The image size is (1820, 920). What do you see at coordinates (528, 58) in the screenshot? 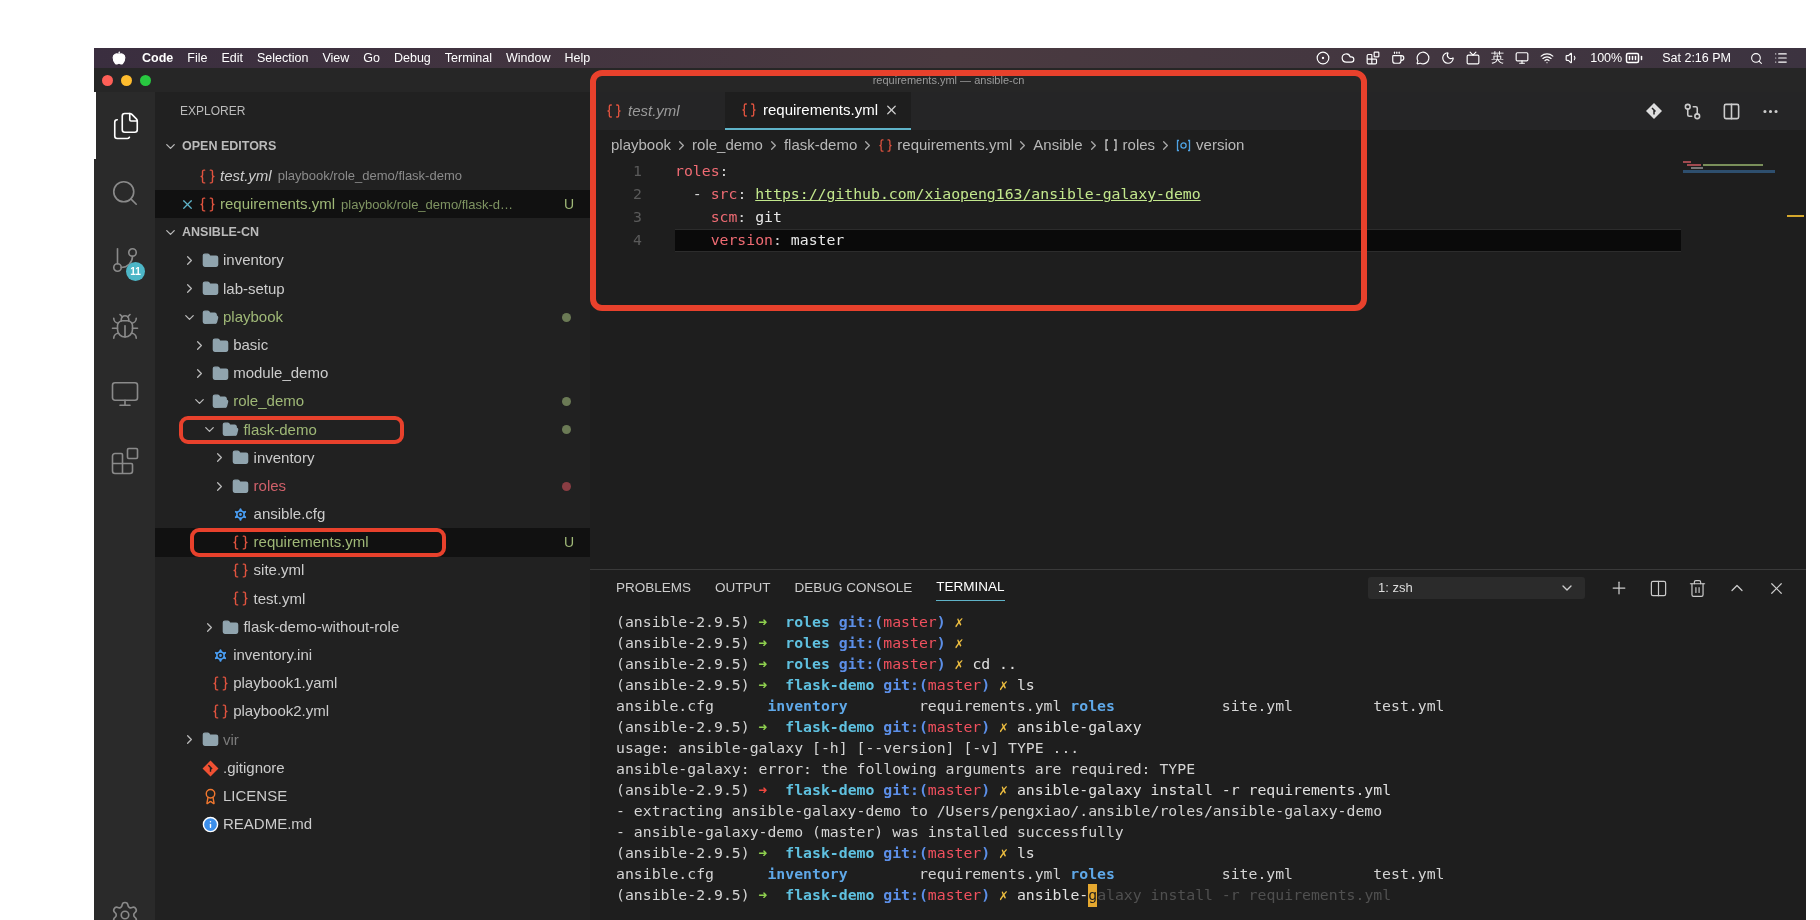
I see `menu-item: Window` at bounding box center [528, 58].